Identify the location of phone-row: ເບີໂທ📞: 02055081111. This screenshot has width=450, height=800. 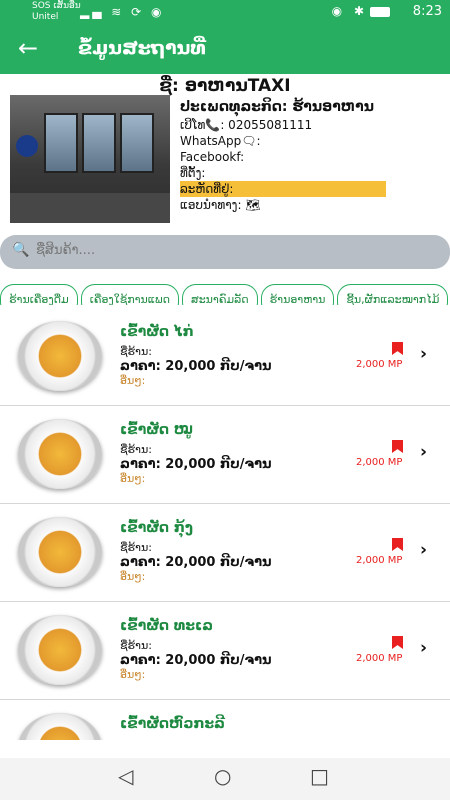
(310, 125).